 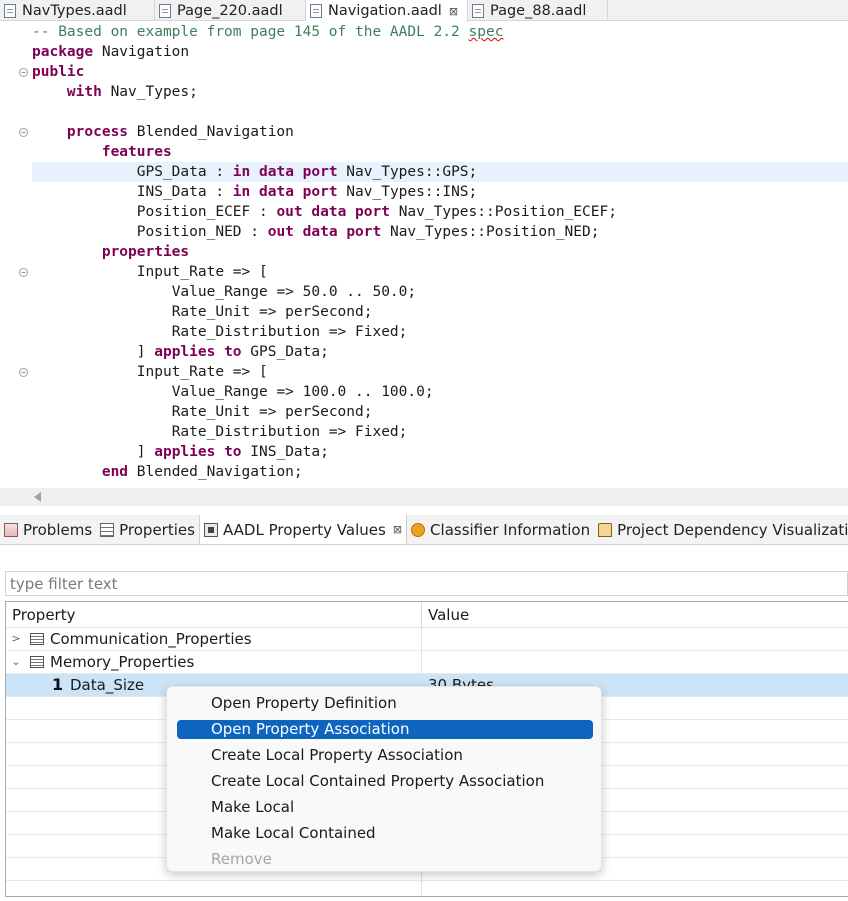 What do you see at coordinates (418, 529) in the screenshot?
I see `classifier-icon` at bounding box center [418, 529].